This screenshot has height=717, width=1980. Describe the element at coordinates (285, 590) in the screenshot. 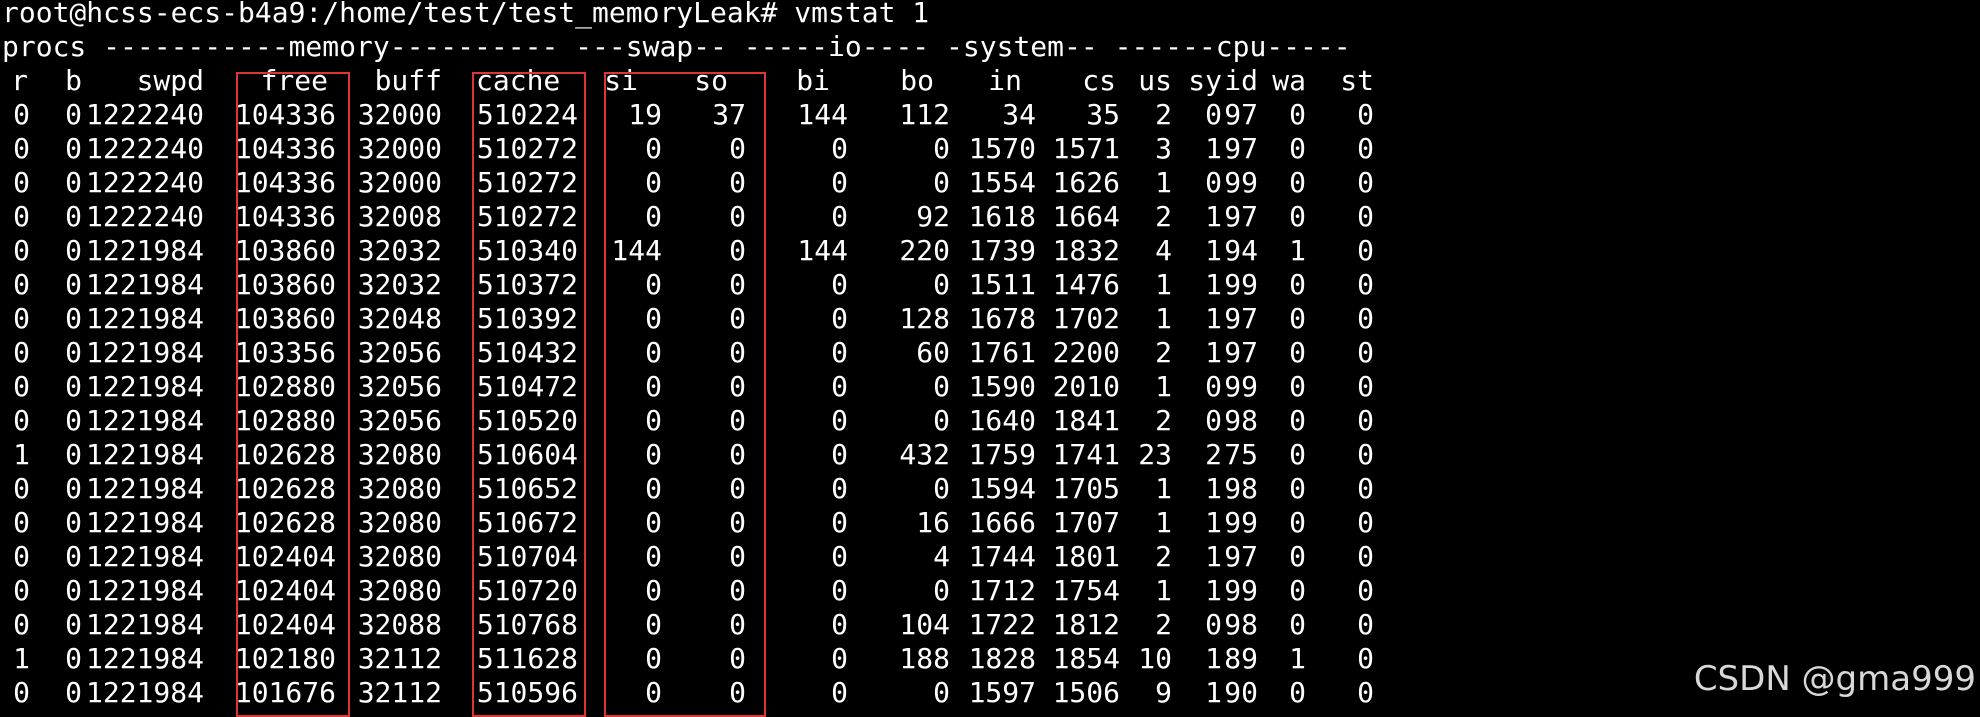

I see `cell-free: 102404` at that location.